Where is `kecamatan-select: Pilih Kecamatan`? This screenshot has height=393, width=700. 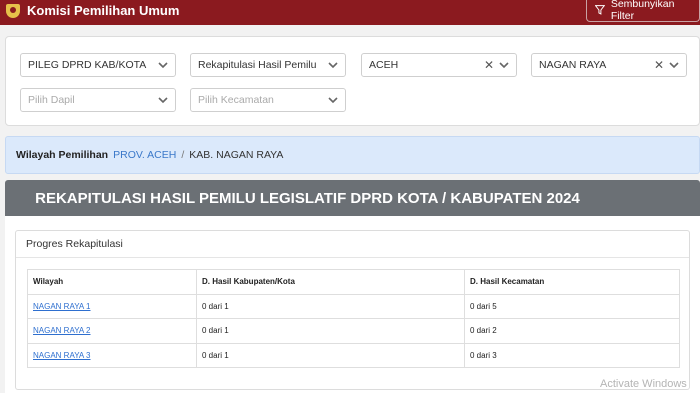
kecamatan-select: Pilih Kecamatan is located at coordinates (268, 100).